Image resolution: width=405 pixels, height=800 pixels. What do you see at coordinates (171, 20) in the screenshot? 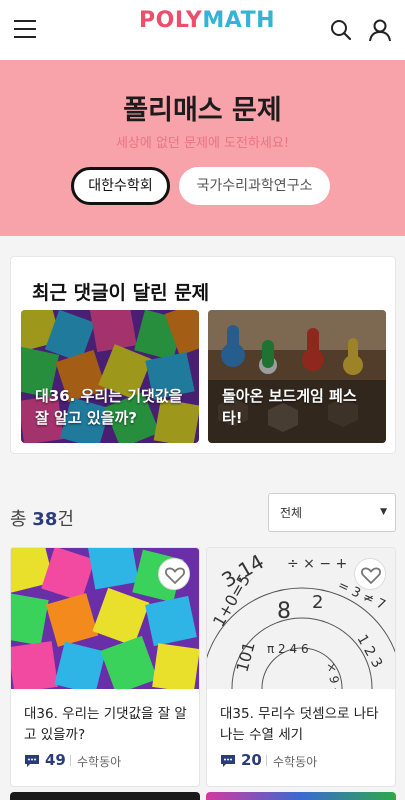
I see `logo-part1: POLY` at bounding box center [171, 20].